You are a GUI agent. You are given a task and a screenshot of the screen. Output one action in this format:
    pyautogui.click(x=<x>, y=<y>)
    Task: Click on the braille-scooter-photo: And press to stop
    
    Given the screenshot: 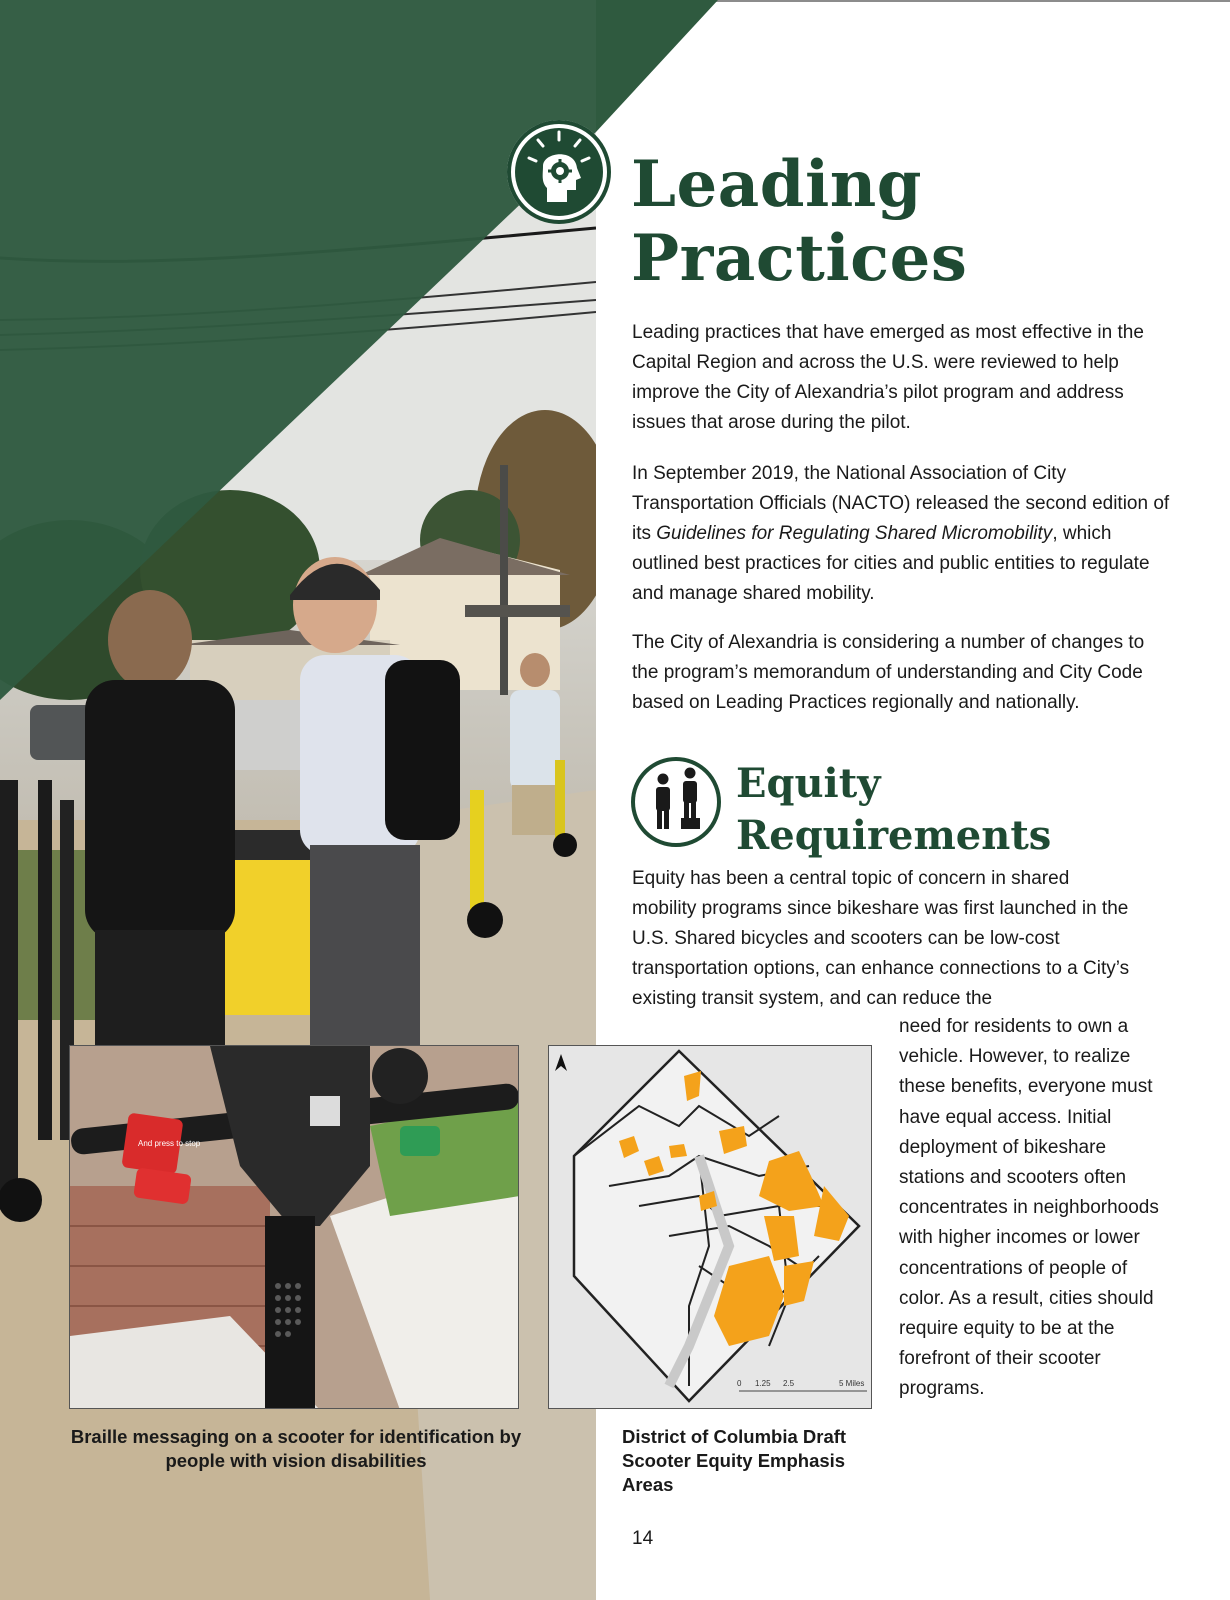 What is the action you would take?
    pyautogui.click(x=294, y=1227)
    